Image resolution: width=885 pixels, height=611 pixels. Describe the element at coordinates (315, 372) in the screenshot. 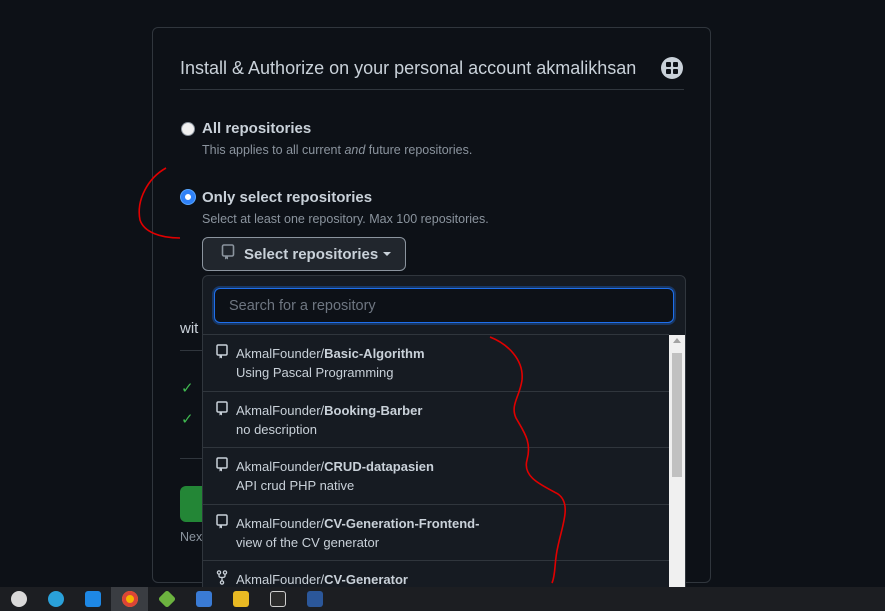

I see `repository-description: Using Pascal Programming` at that location.